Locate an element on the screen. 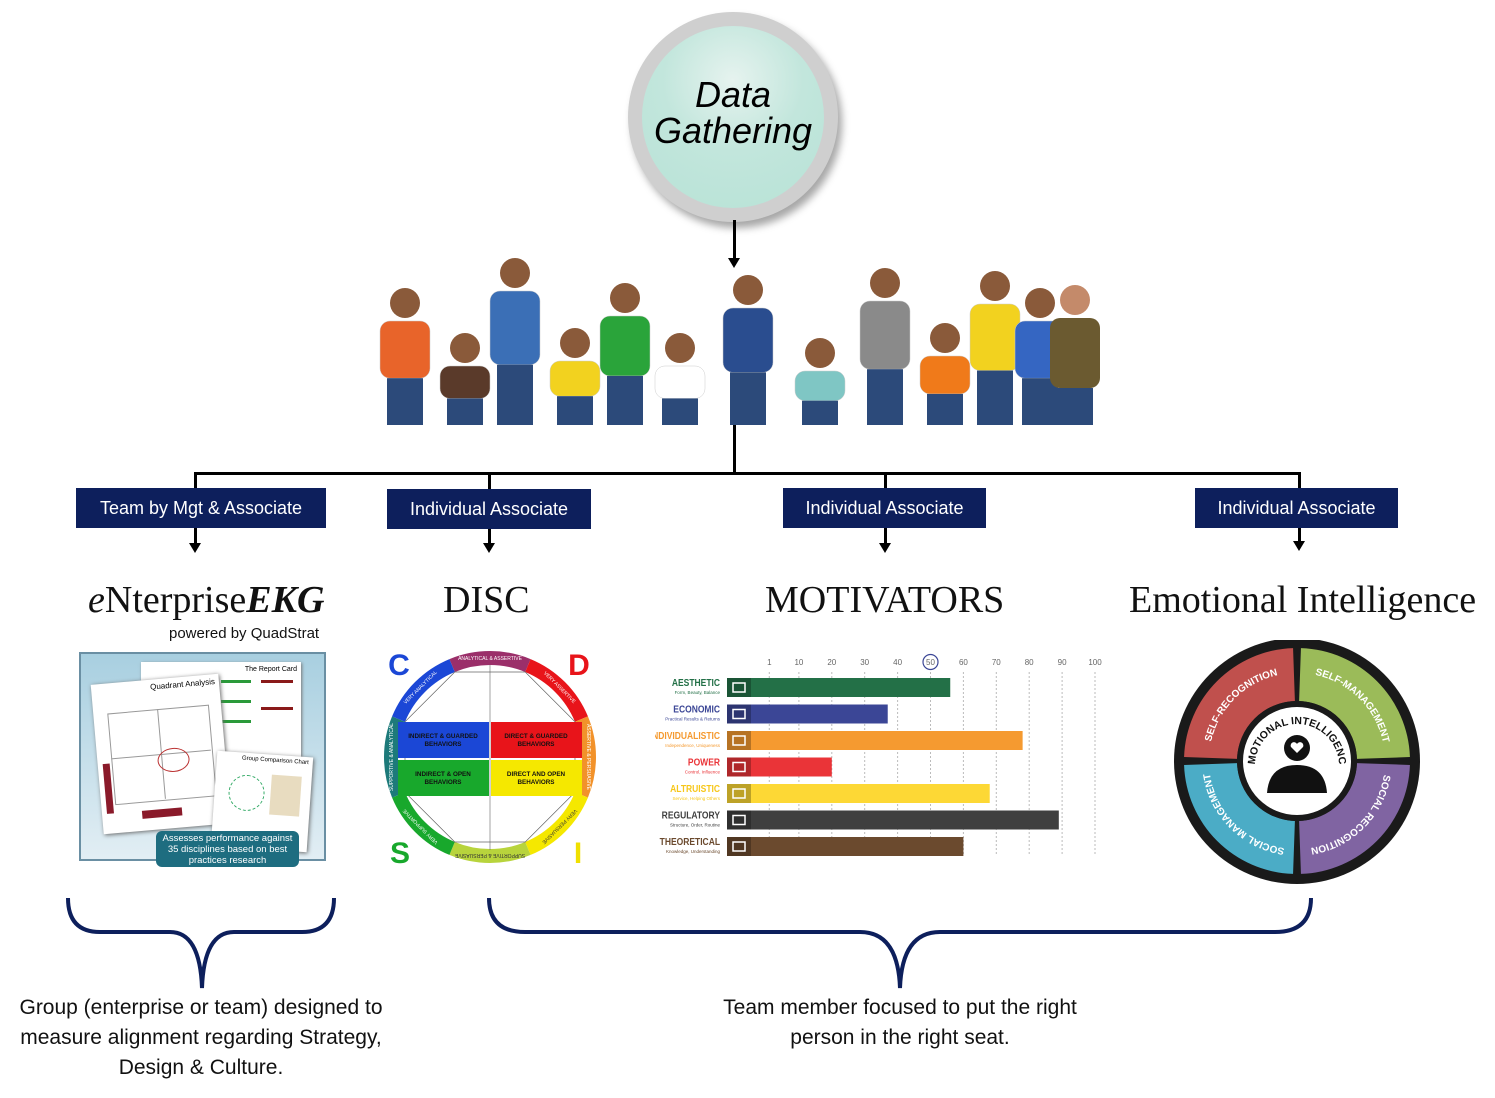 This screenshot has height=1098, width=1495. disc-ring-label: ANALYTICAL & ASSERTIVE is located at coordinates (490, 659).